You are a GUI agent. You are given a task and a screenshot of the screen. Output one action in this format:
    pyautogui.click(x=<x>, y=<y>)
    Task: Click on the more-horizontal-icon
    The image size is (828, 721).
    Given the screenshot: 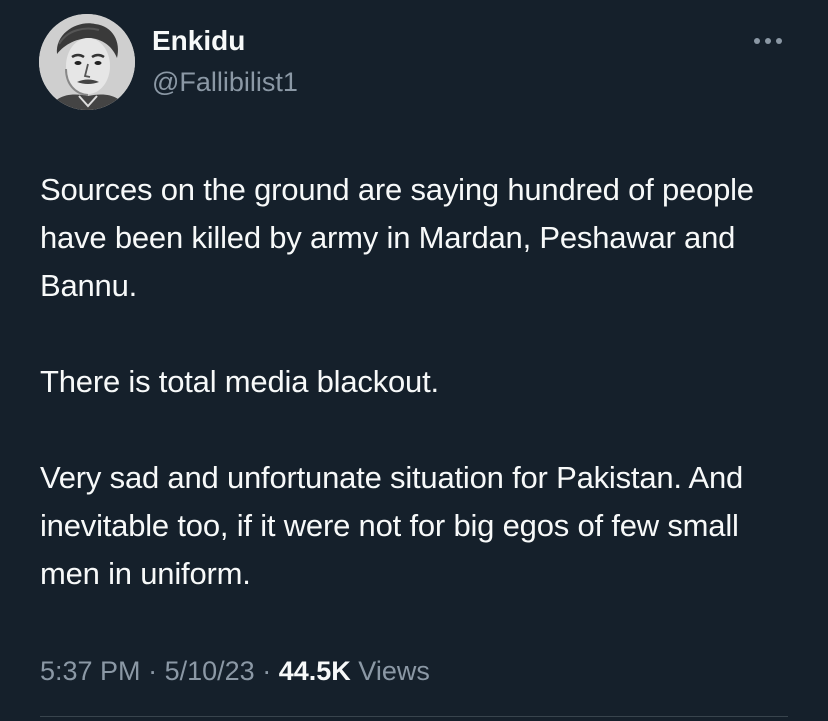 What is the action you would take?
    pyautogui.click(x=768, y=41)
    